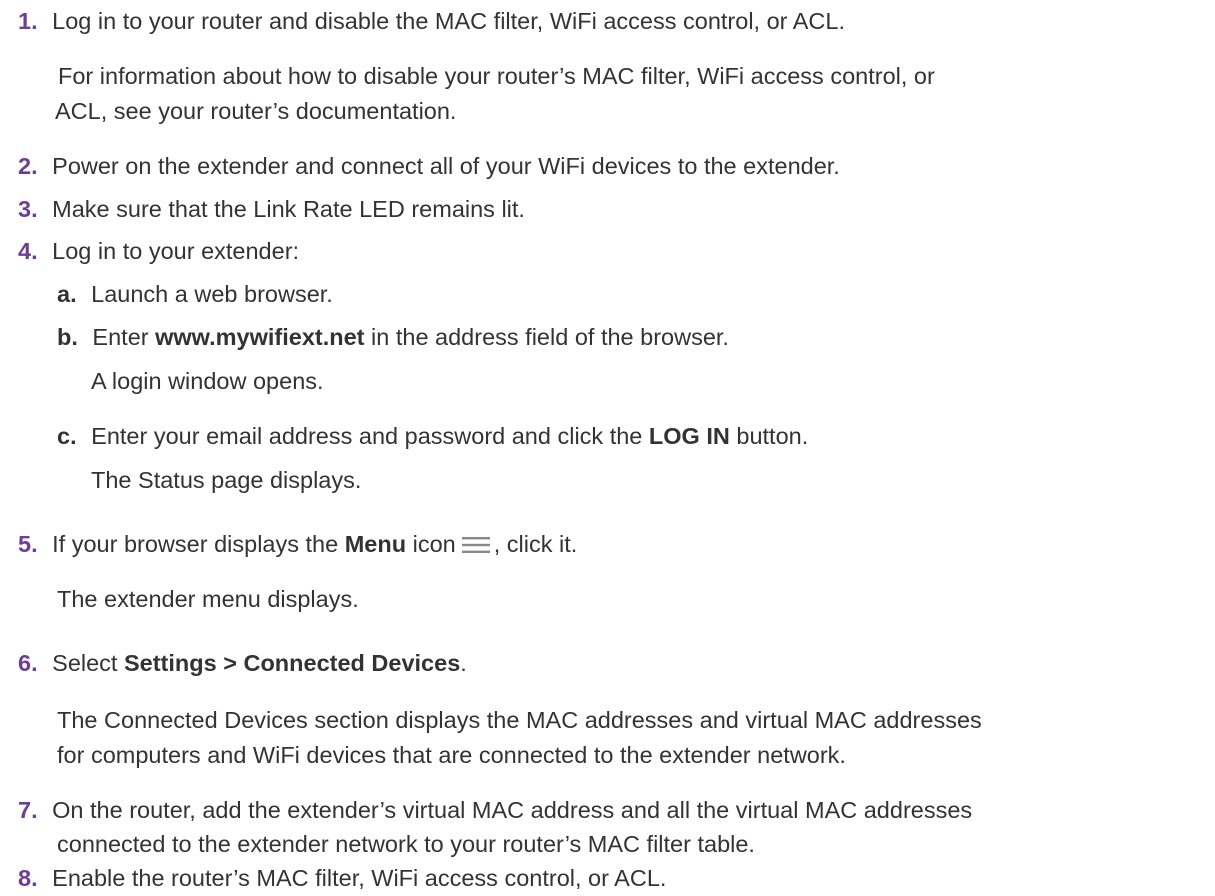 The height and width of the screenshot is (896, 1215). I want to click on url-text: www.mywifiext.net, so click(260, 337).